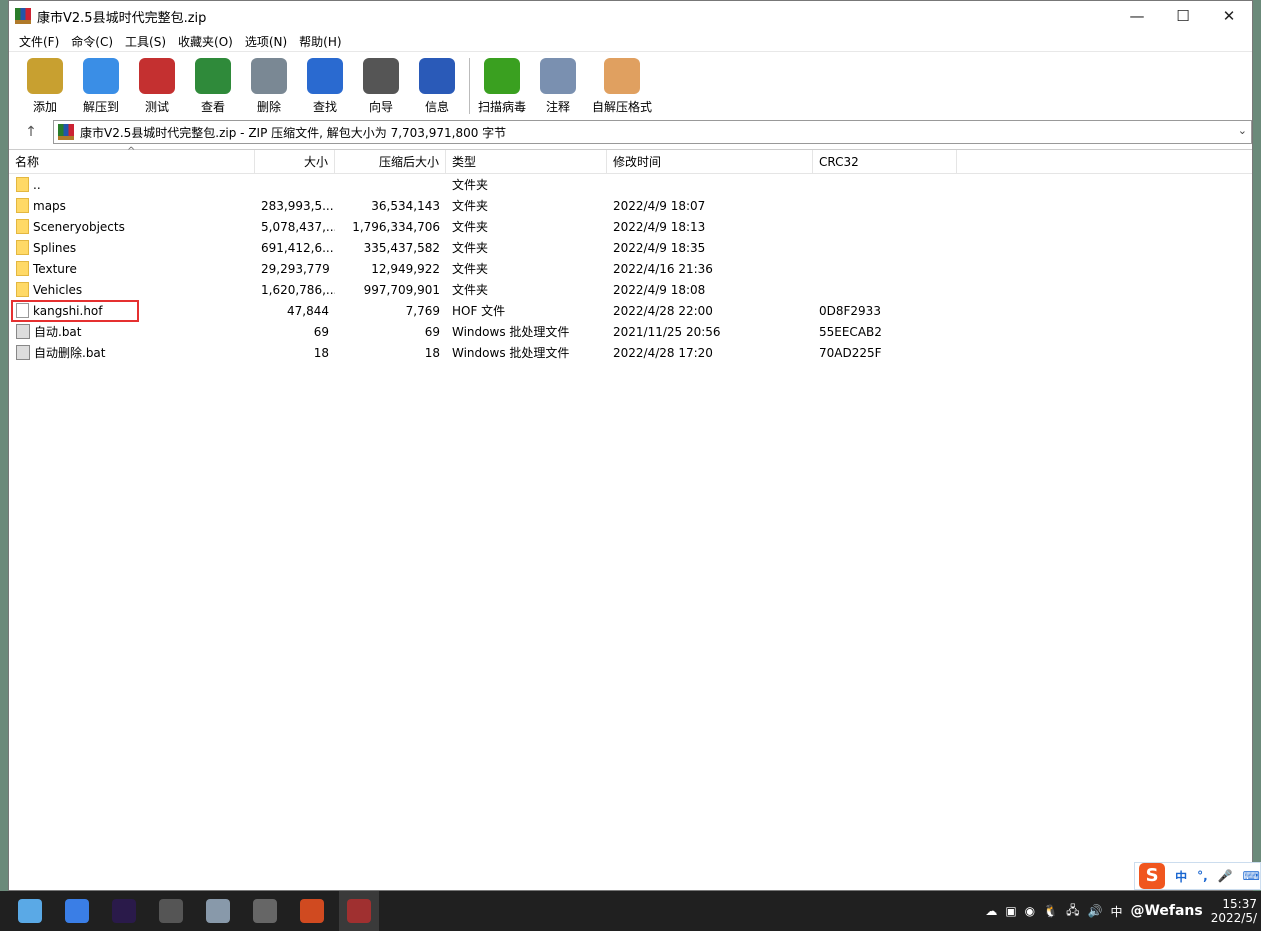  Describe the element at coordinates (58, 289) in the screenshot. I see `file-name: Vehicles` at that location.